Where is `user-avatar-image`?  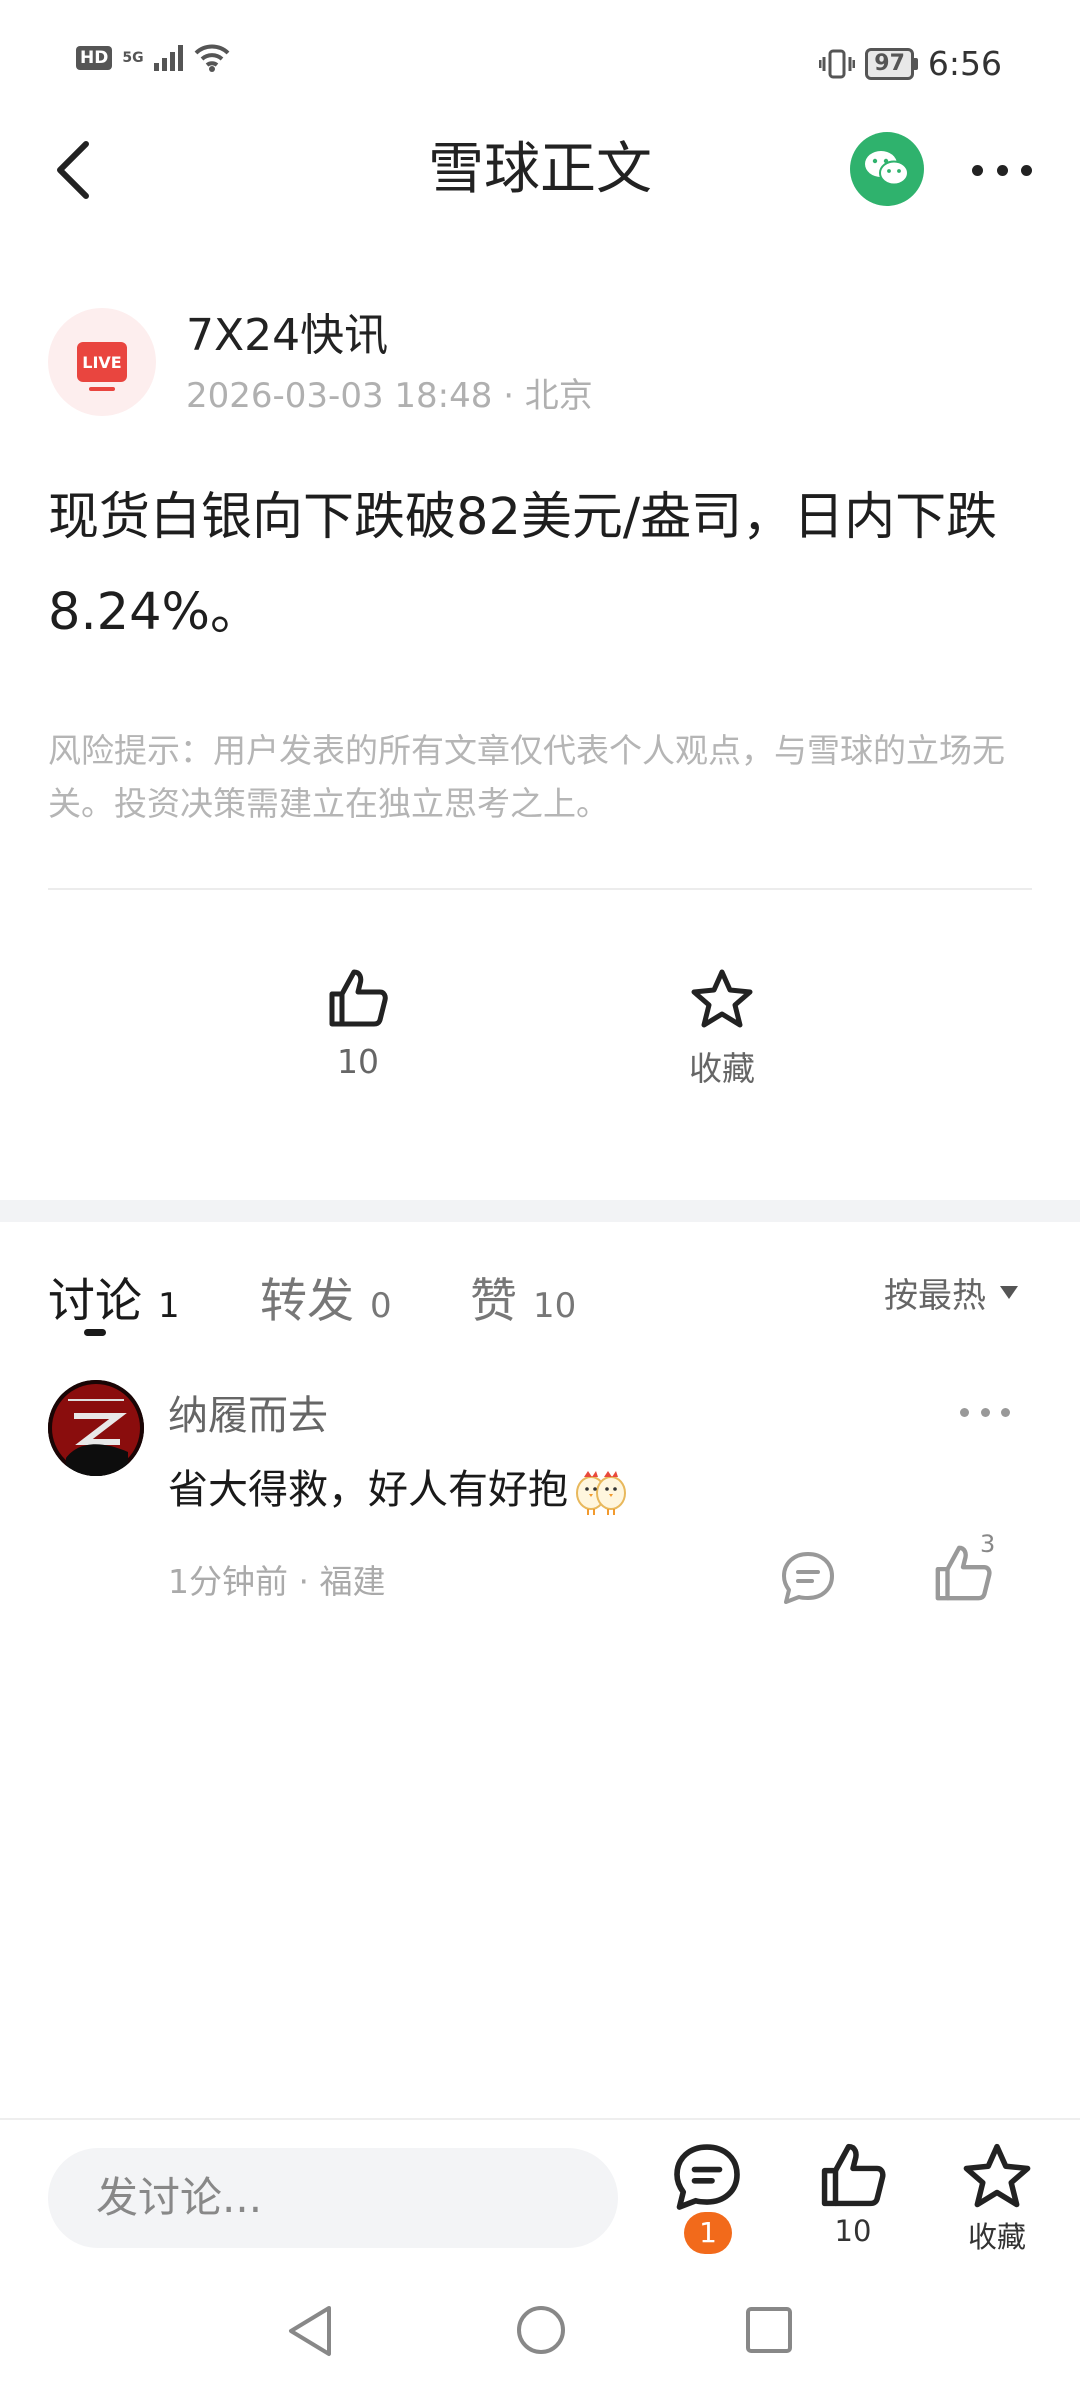 user-avatar-image is located at coordinates (96, 1428).